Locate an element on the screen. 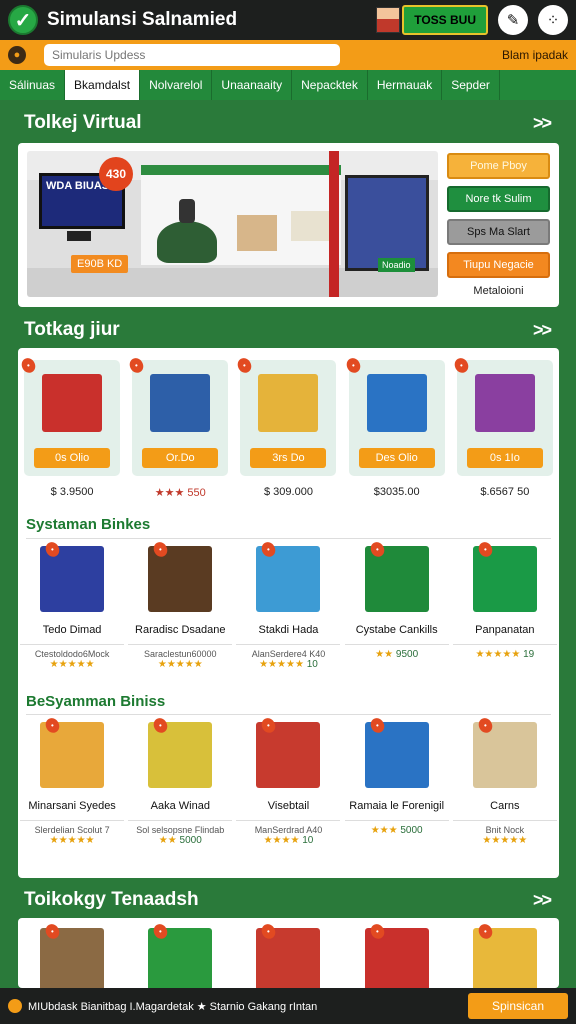 This screenshot has width=576, height=1024. product-card: • Des Olio $3035.00 is located at coordinates (394, 427).